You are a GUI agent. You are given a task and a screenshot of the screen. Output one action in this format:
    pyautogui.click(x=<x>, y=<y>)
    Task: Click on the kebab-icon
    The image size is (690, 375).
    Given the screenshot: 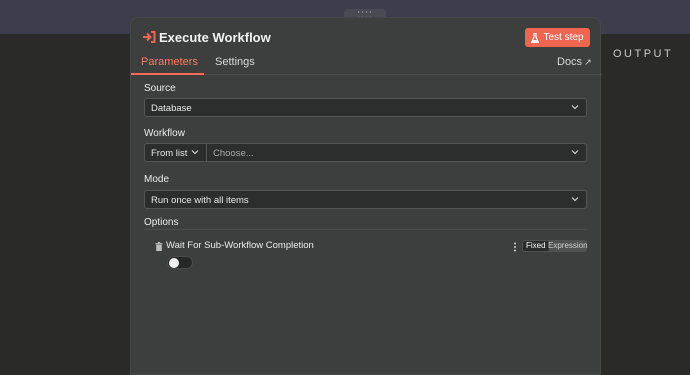 What is the action you would take?
    pyautogui.click(x=515, y=247)
    